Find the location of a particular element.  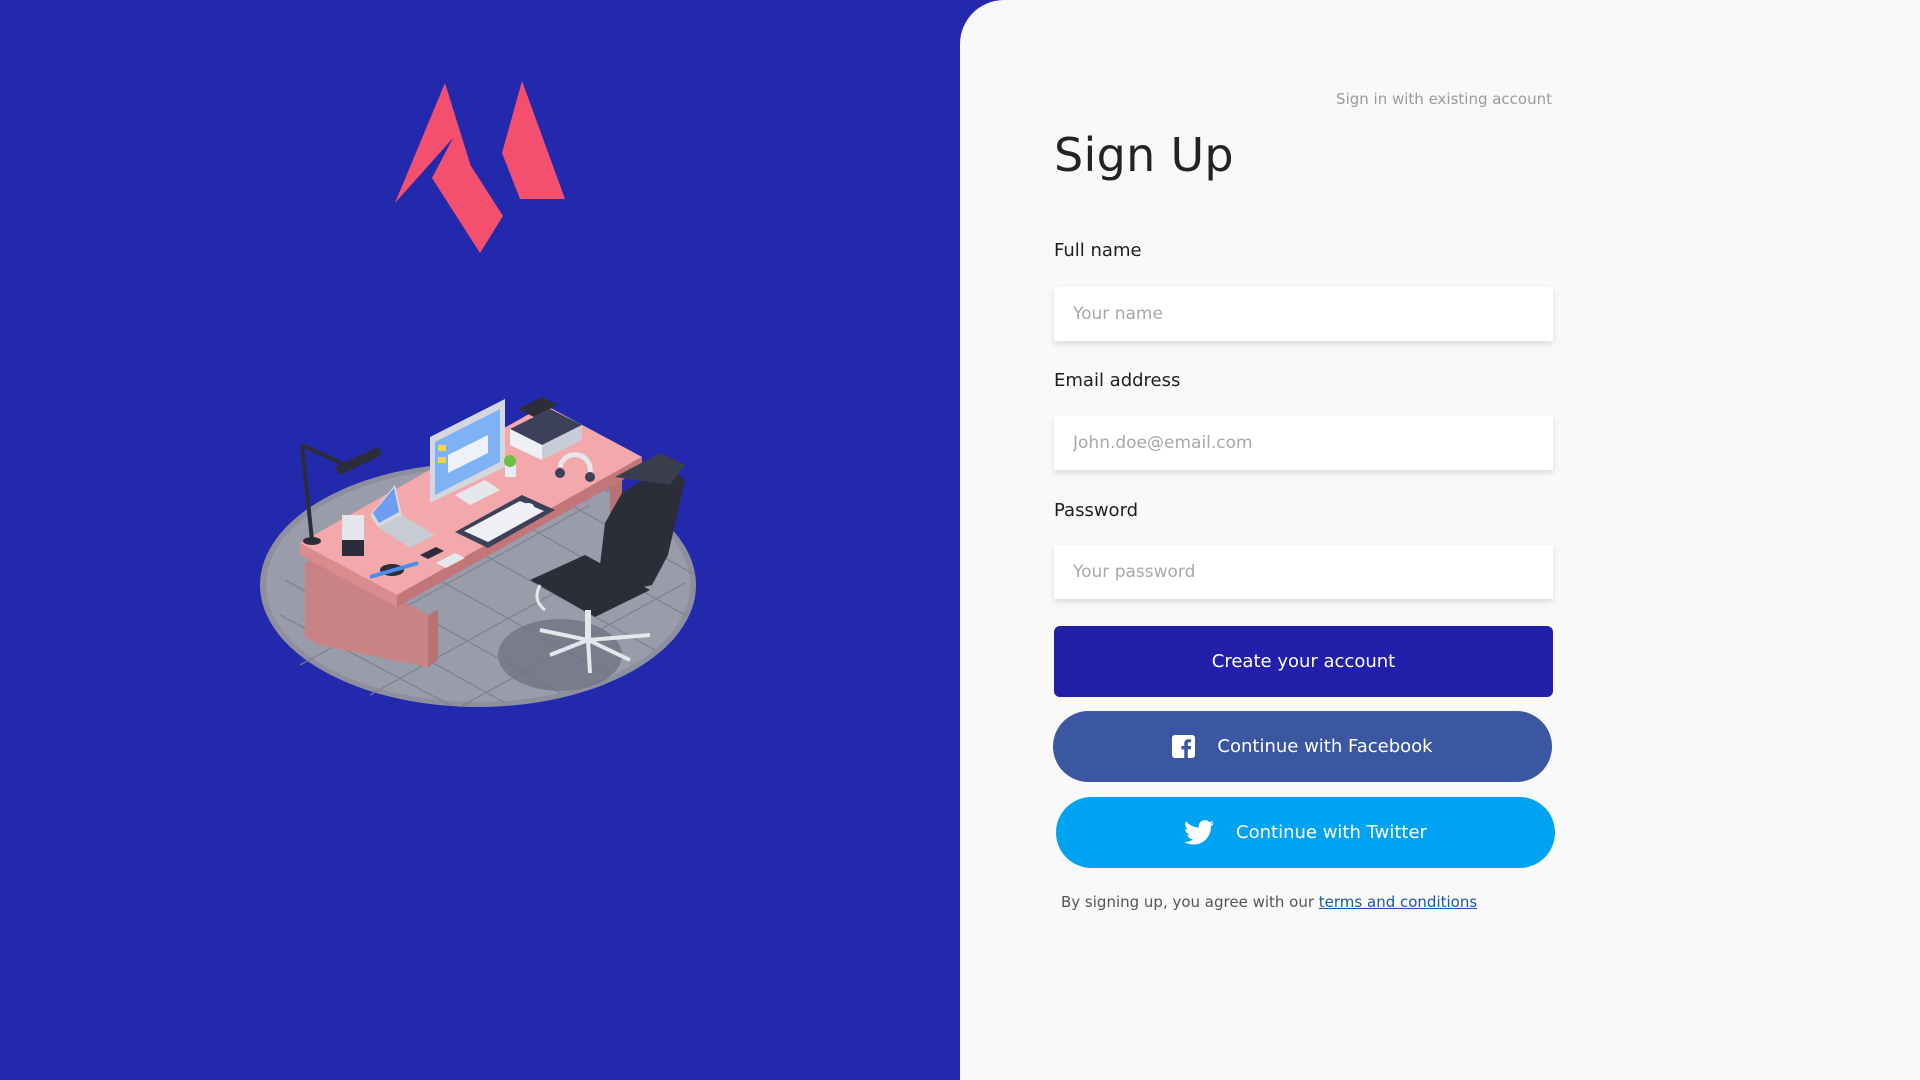

twitter-icon is located at coordinates (1199, 832).